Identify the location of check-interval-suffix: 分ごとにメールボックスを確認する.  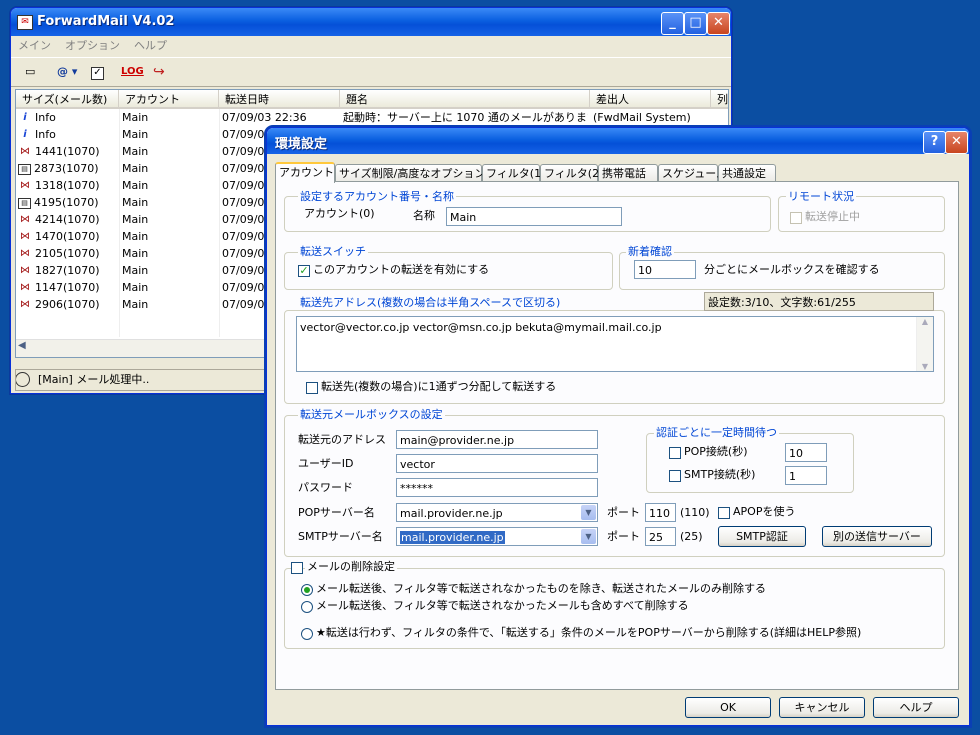
(792, 269).